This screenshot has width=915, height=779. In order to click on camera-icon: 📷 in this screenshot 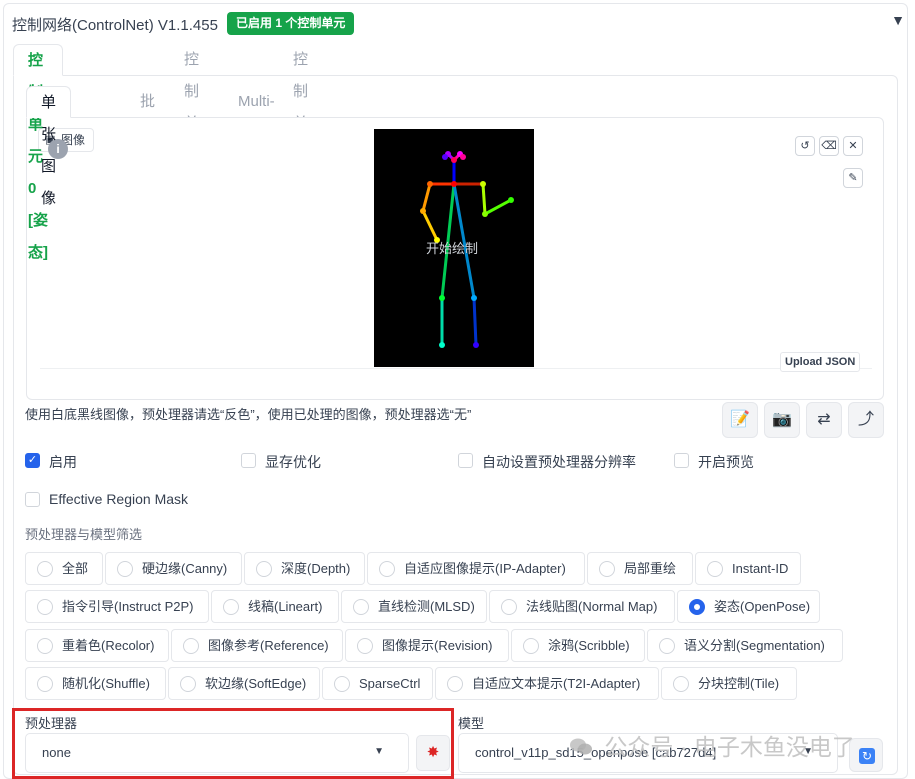, I will do `click(782, 420)`.